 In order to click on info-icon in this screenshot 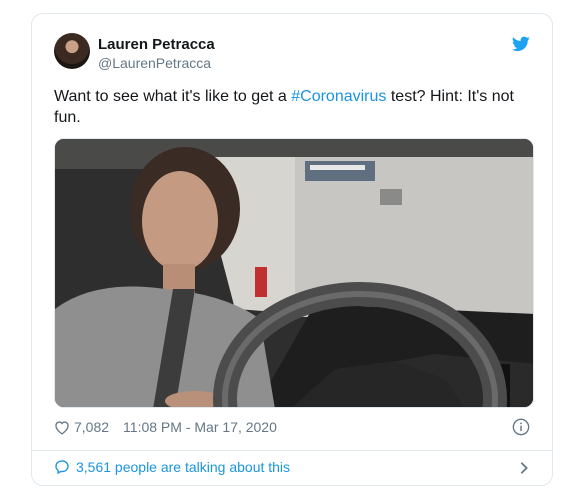, I will do `click(521, 427)`.